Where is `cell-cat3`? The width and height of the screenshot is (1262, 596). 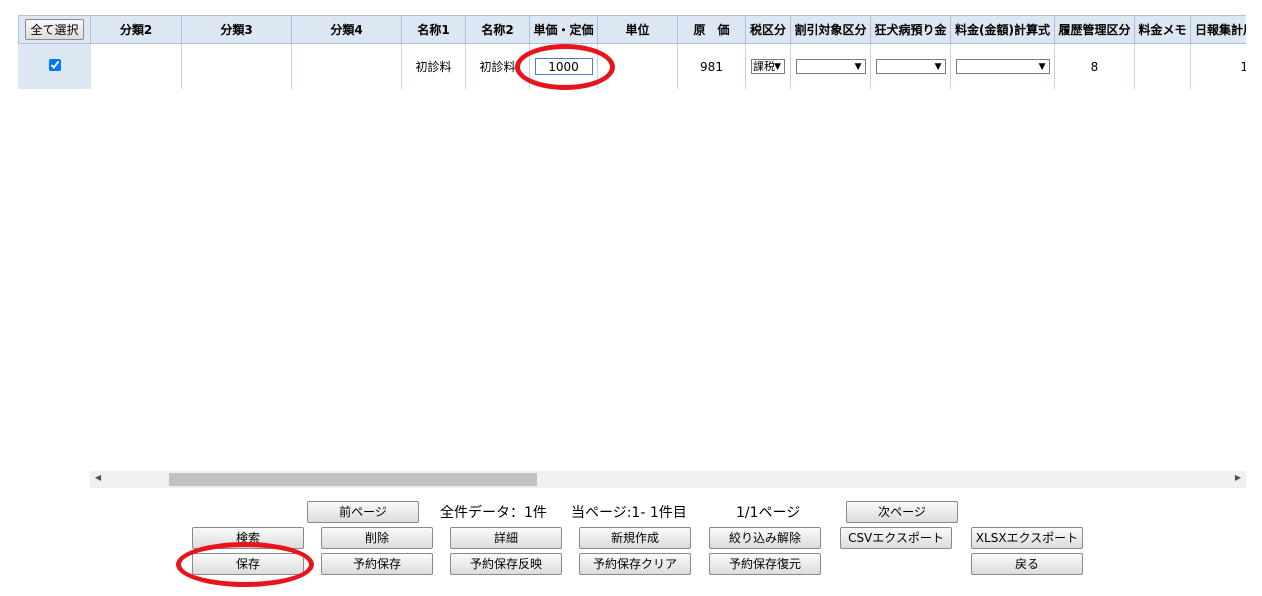
cell-cat3 is located at coordinates (236, 66).